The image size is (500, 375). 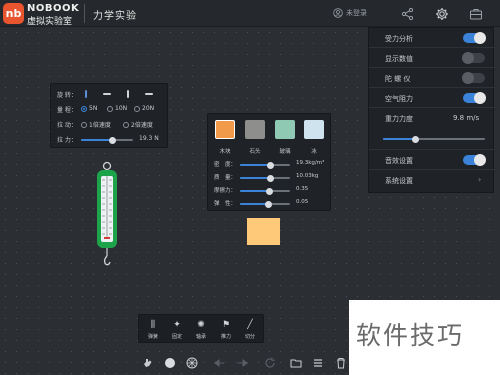 I want to click on gear-icon, so click(x=442, y=14).